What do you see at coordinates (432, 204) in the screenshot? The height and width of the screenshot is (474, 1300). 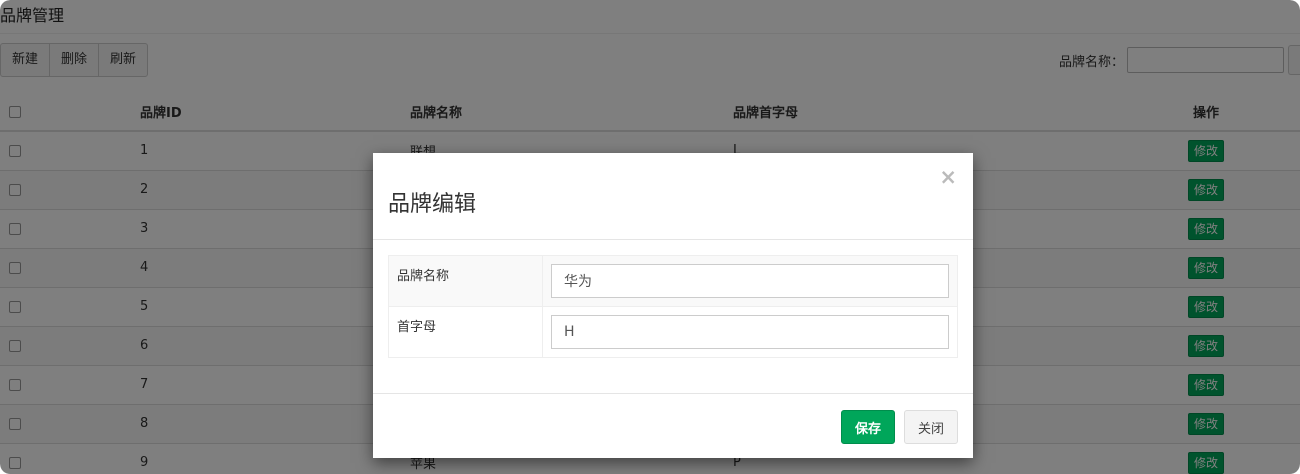 I see `modal-title: 品牌编辑` at bounding box center [432, 204].